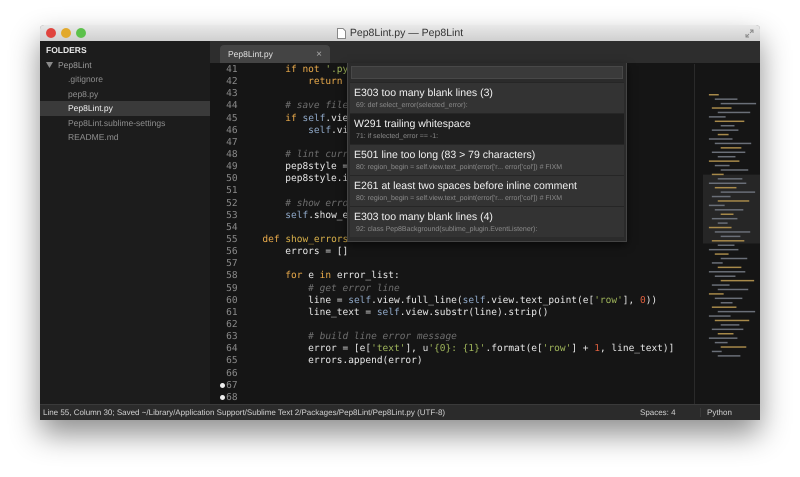 Image resolution: width=800 pixels, height=477 pixels. I want to click on line-number: 58, so click(232, 276).